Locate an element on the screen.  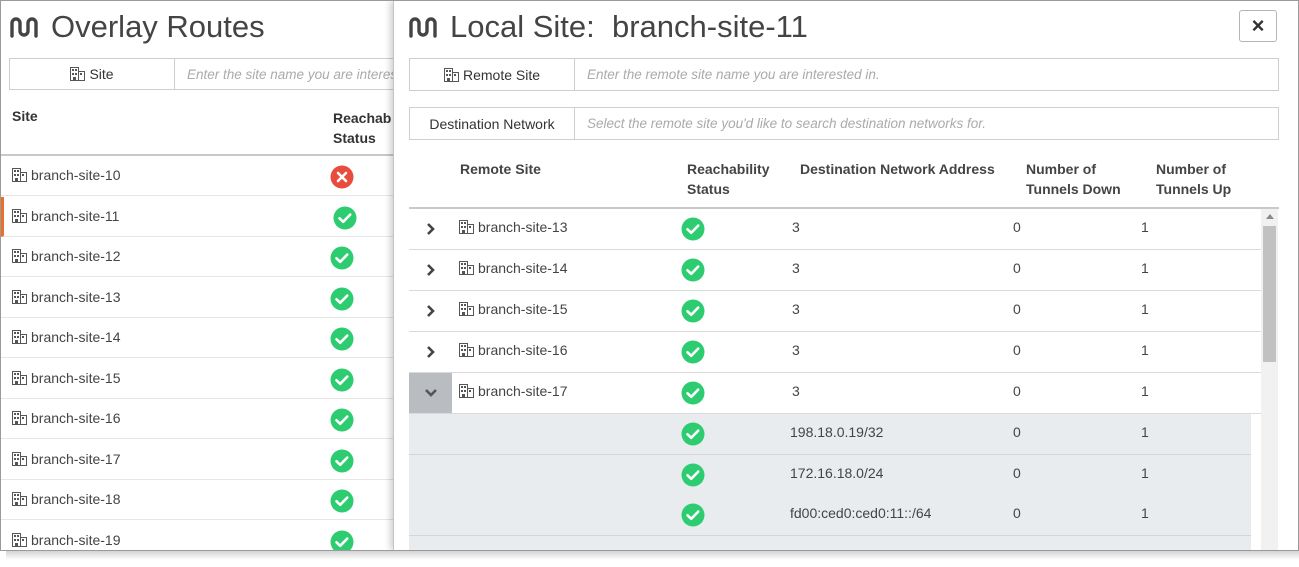
scrollbar-thumb is located at coordinates (1269, 294).